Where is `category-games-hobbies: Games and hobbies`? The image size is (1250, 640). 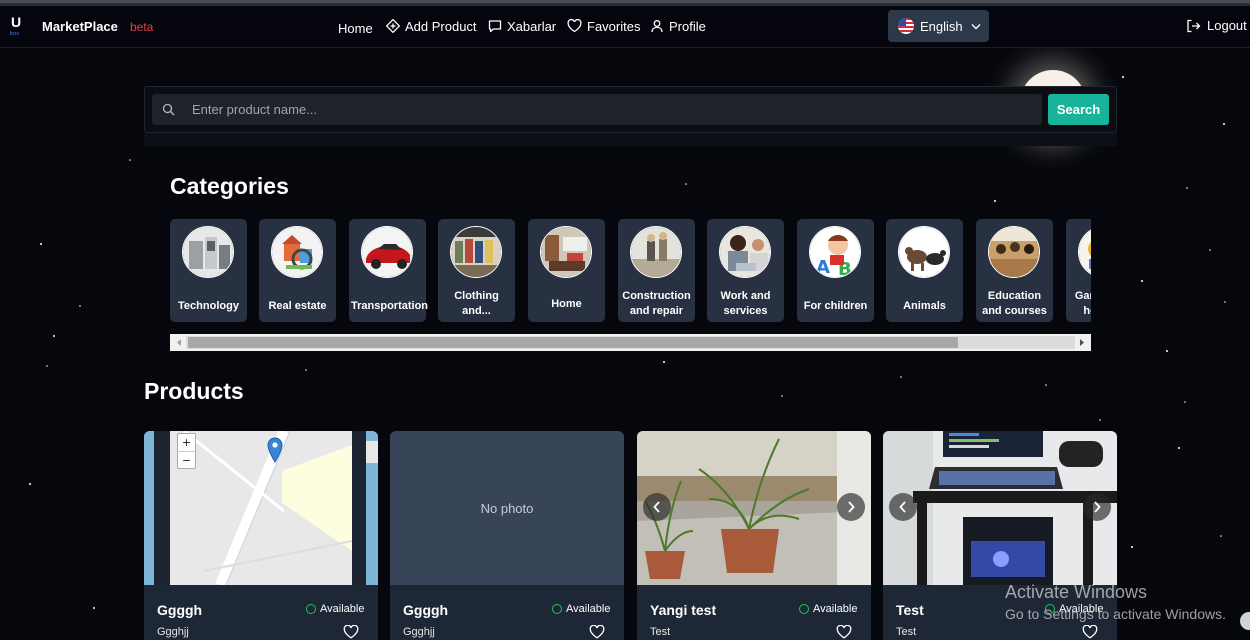
category-games-hobbies: Games and hobbies is located at coordinates (1078, 270).